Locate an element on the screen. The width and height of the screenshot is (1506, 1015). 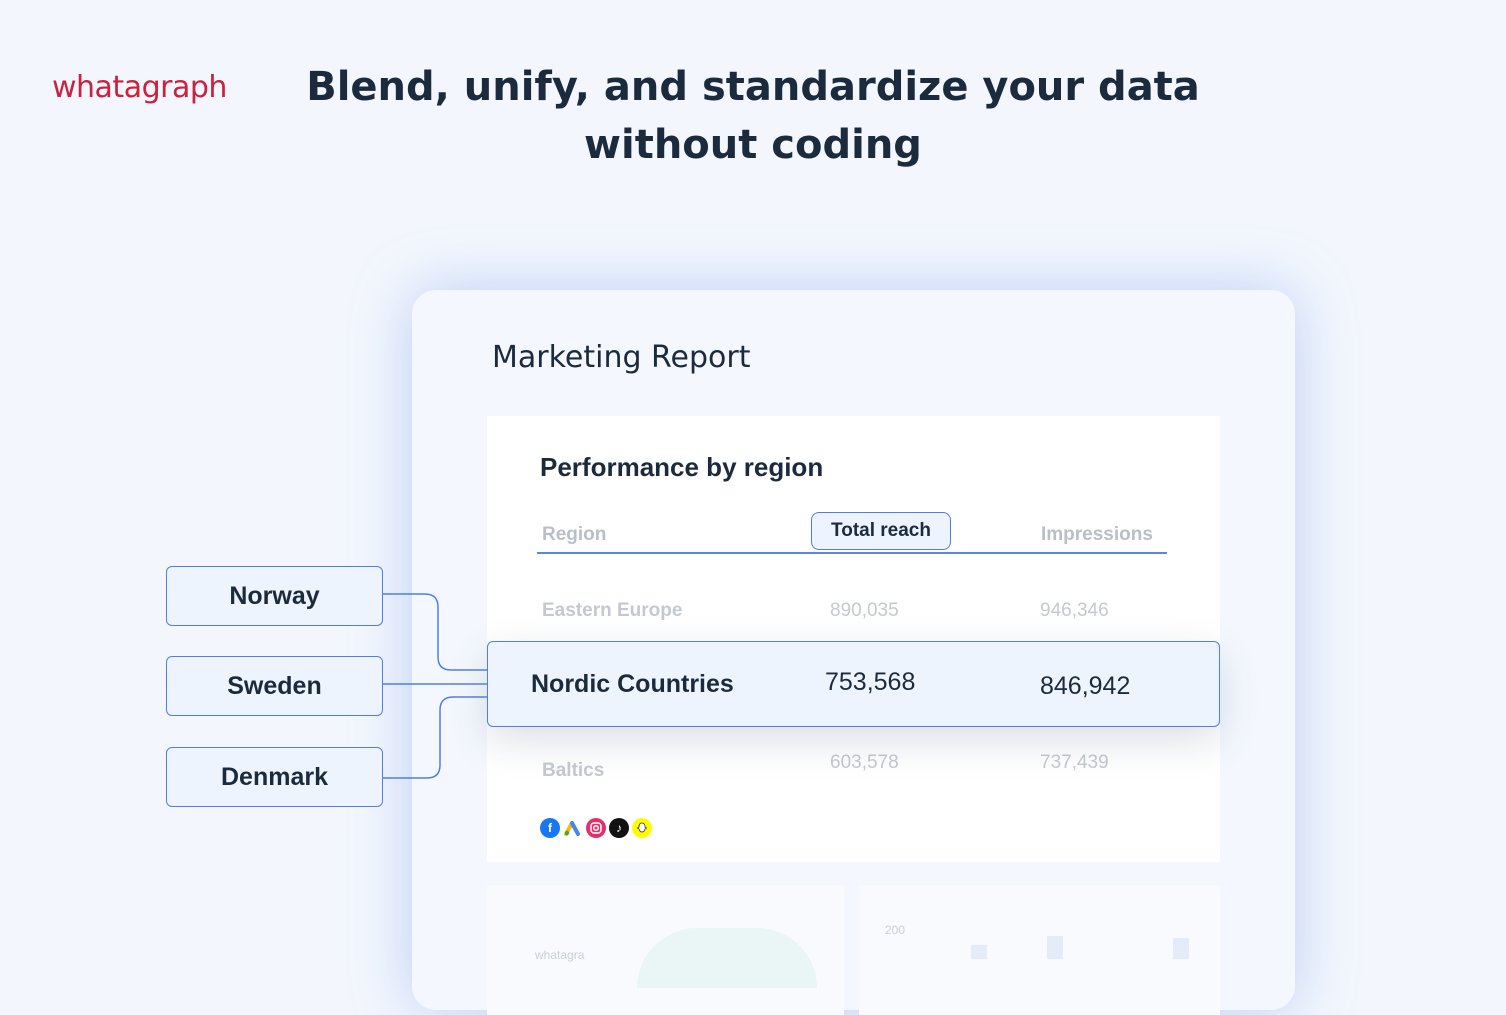
country-label-denmark: Denmark is located at coordinates (274, 776).